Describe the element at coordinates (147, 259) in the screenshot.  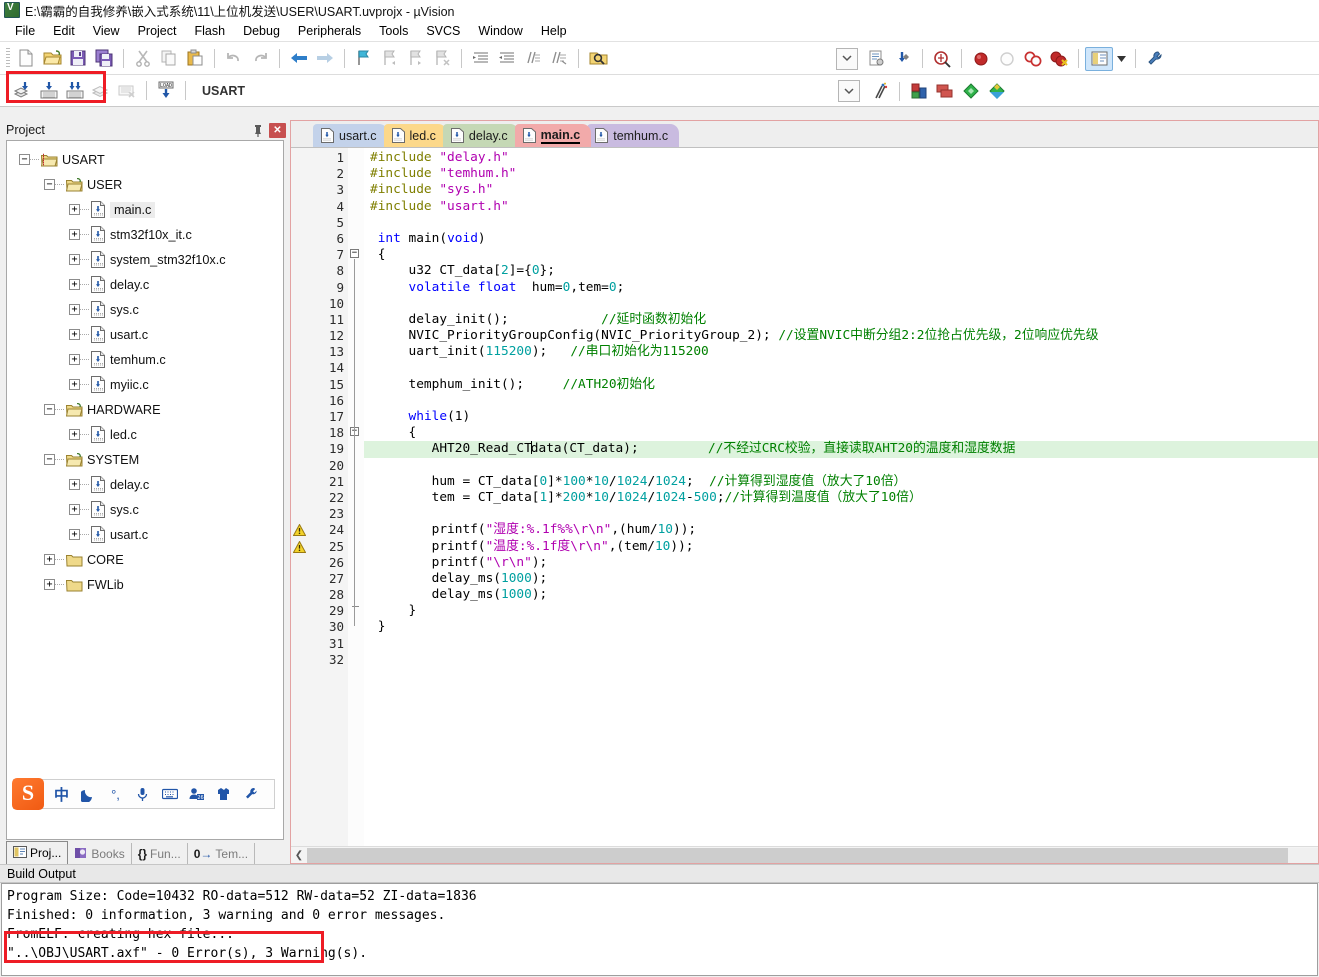
I see `tree-item-system-stm32f10x-c: + system_stm32f10x.c` at that location.